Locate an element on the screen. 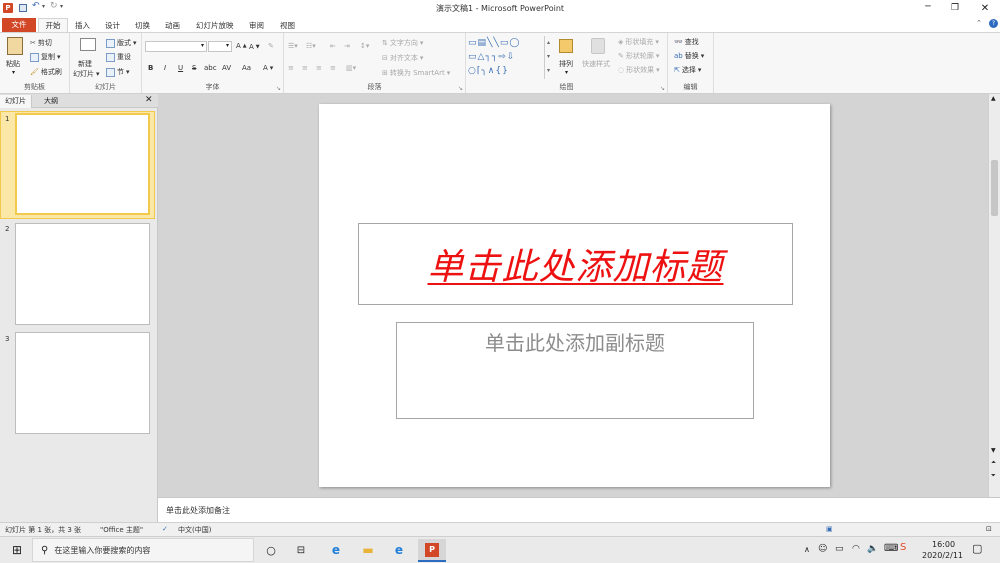 This screenshot has height=563, width=1000. subtitle-placeholder: 单击此处添加副标题 is located at coordinates (575, 370).